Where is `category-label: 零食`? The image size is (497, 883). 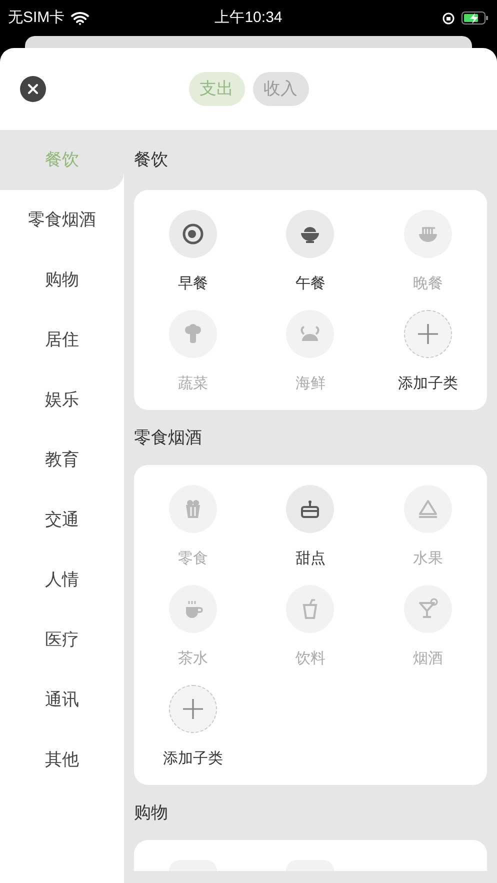 category-label: 零食 is located at coordinates (193, 559).